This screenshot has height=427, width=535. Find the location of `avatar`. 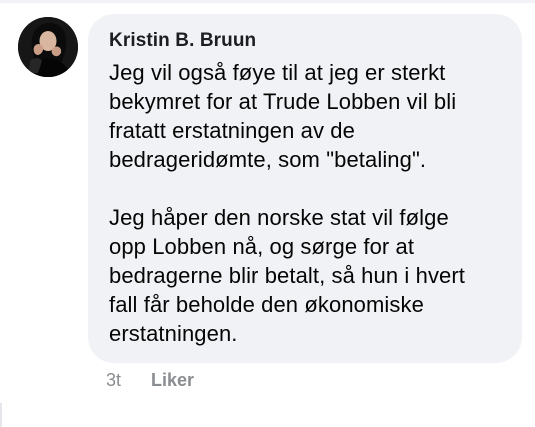

avatar is located at coordinates (48, 47).